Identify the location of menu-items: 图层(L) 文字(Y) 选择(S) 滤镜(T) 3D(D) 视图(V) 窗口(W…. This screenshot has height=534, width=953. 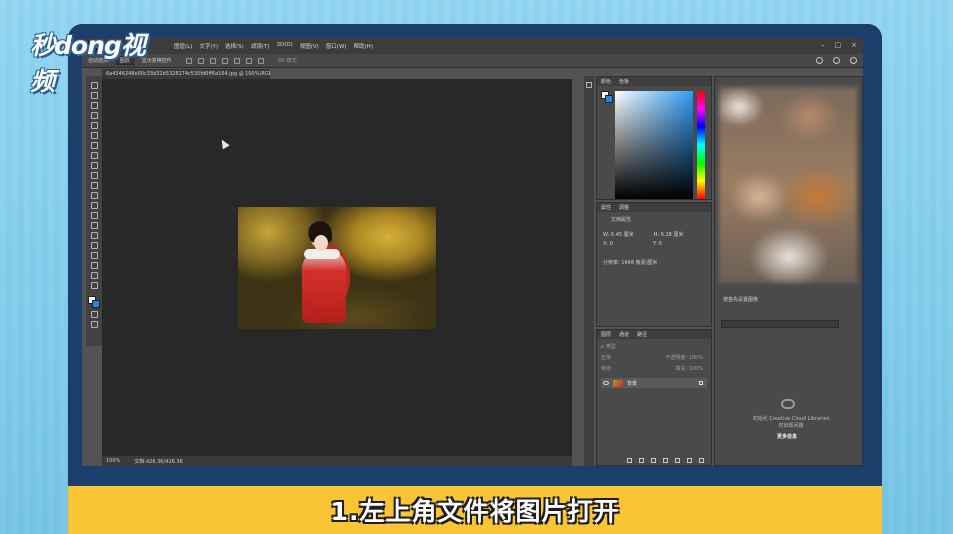
(273, 46).